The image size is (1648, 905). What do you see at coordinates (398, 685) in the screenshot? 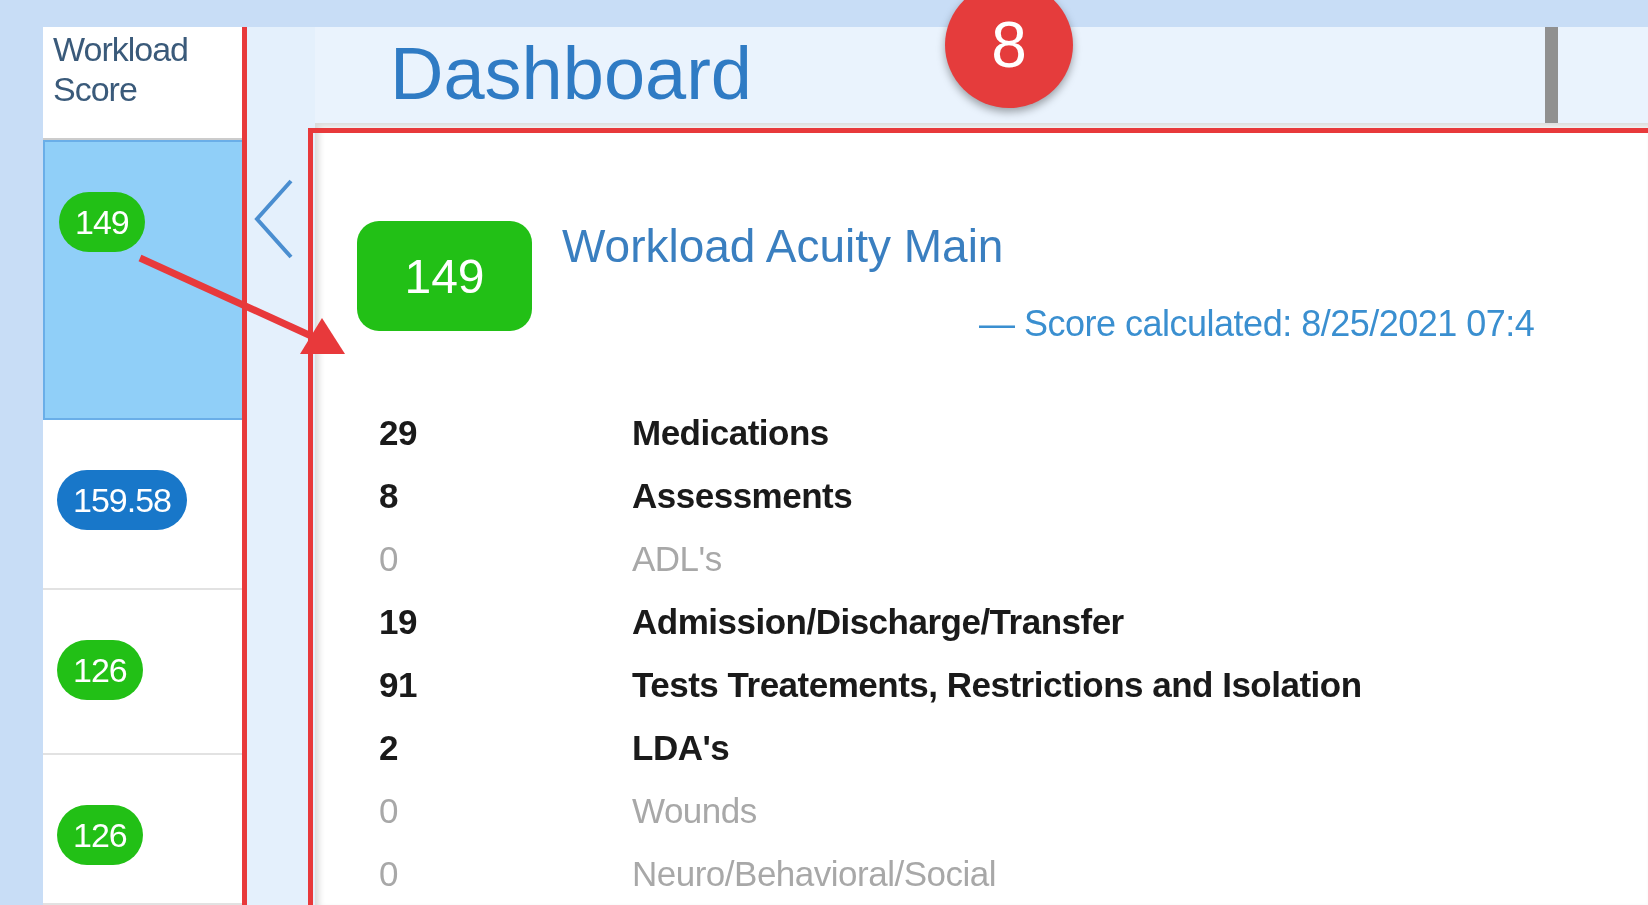
I see `item-count: 91` at bounding box center [398, 685].